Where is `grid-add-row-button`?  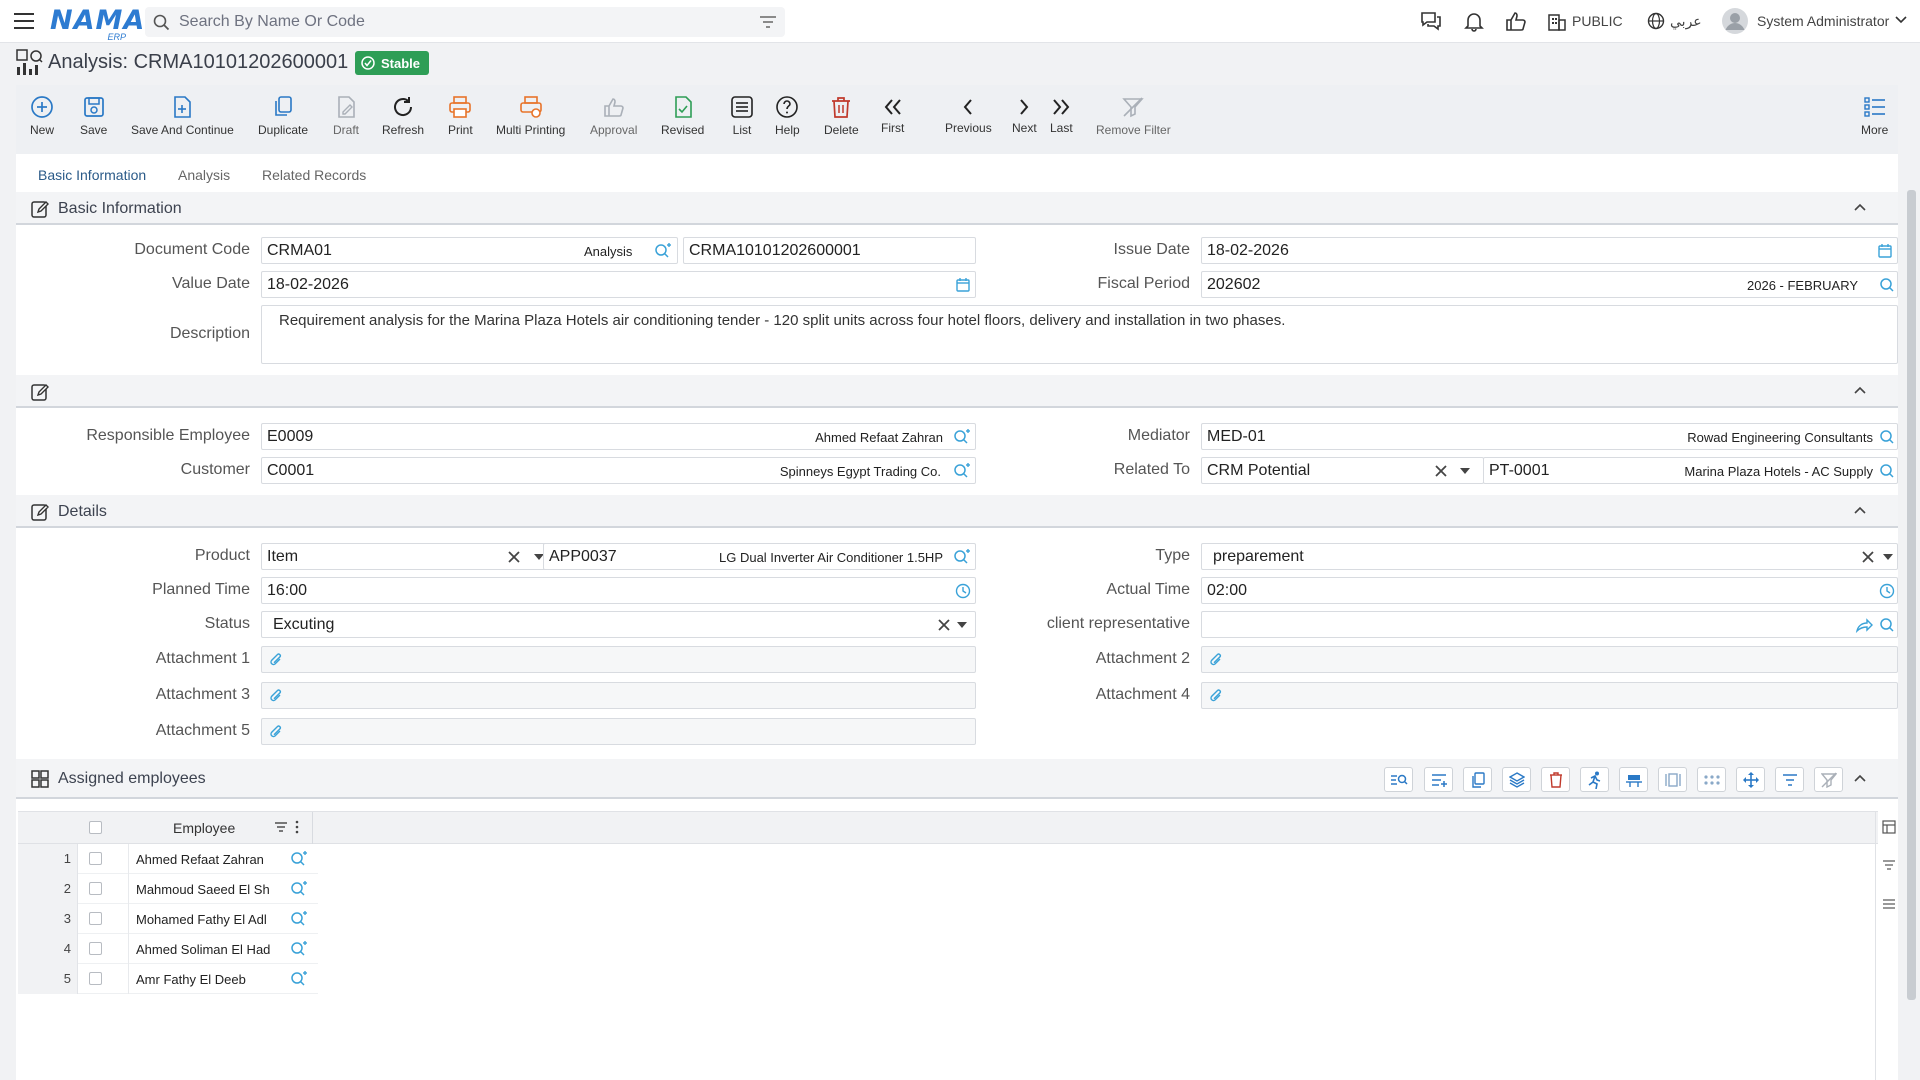
grid-add-row-button is located at coordinates (1438, 779).